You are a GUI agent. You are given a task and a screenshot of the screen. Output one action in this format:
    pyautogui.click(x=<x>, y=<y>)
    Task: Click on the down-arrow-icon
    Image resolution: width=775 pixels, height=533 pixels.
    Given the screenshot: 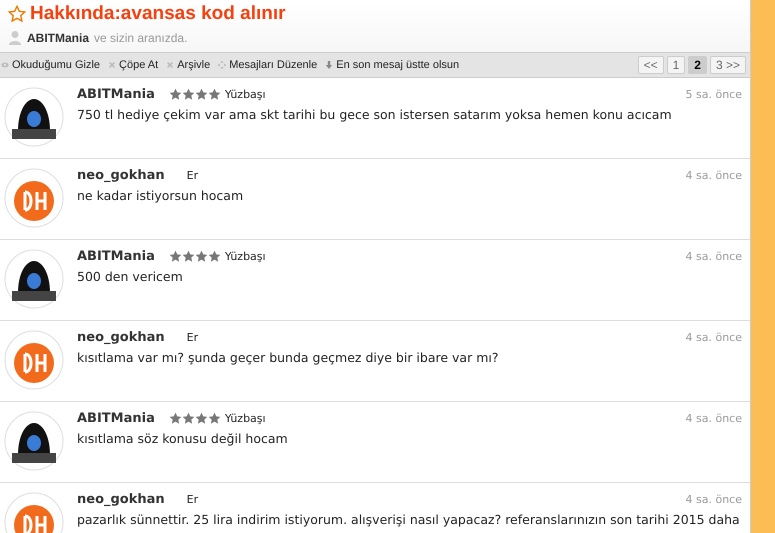 What is the action you would take?
    pyautogui.click(x=329, y=65)
    